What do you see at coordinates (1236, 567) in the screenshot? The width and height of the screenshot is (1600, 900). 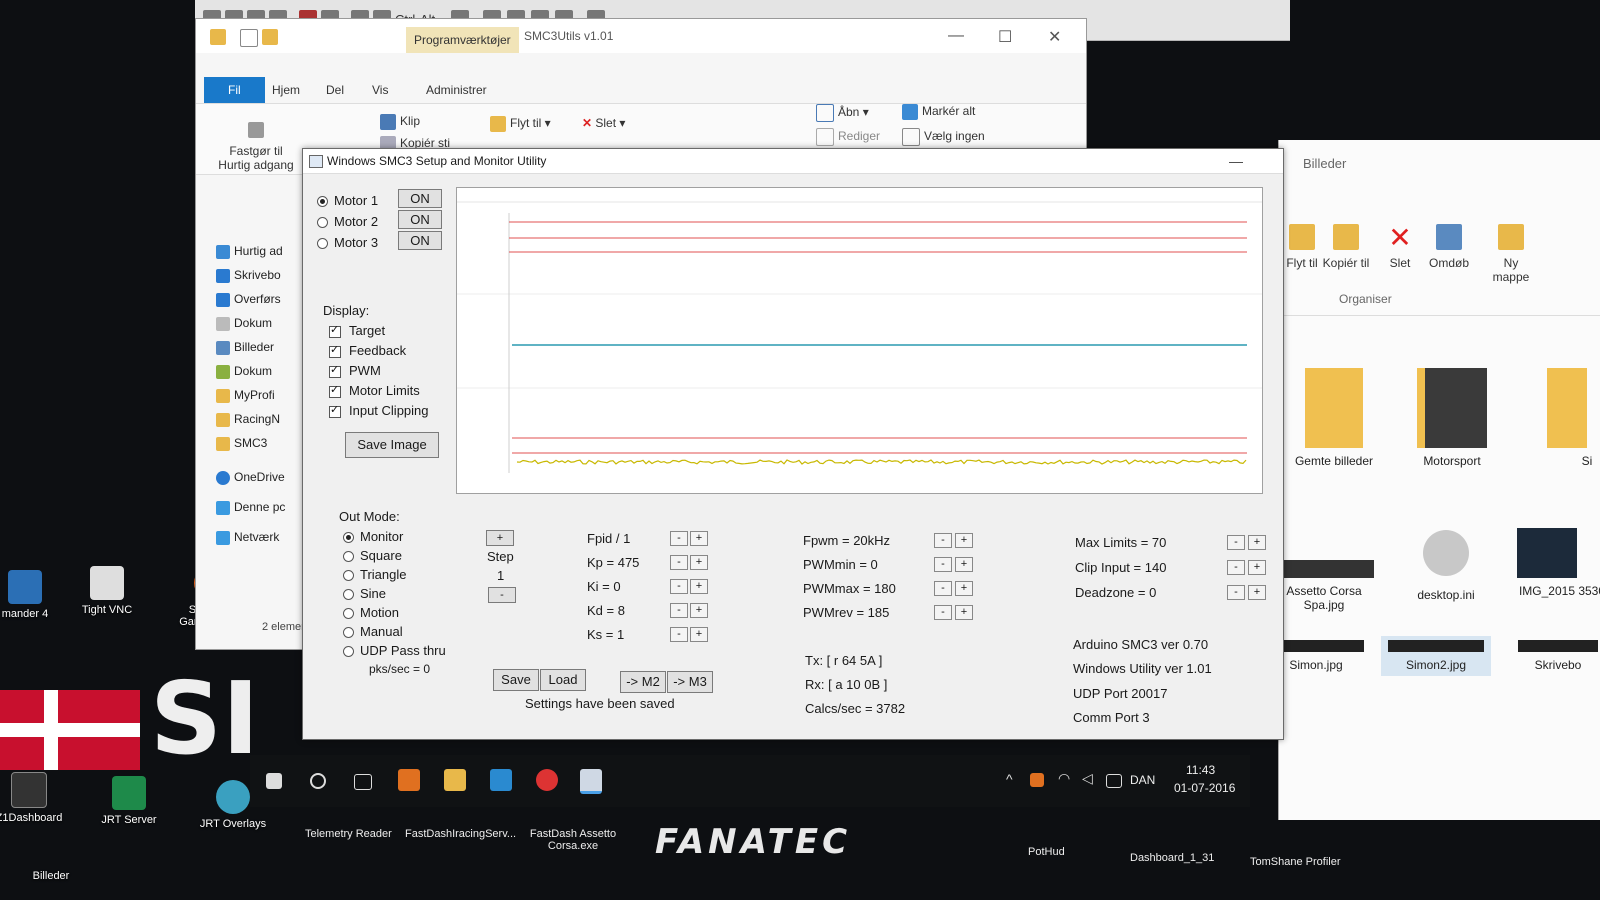 I see `clip-input-minus-button: -` at bounding box center [1236, 567].